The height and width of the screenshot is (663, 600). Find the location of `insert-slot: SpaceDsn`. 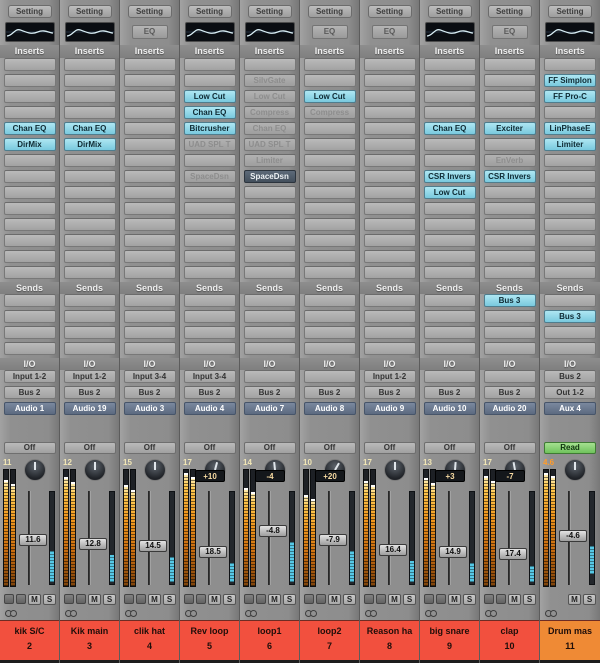

insert-slot: SpaceDsn is located at coordinates (269, 176).